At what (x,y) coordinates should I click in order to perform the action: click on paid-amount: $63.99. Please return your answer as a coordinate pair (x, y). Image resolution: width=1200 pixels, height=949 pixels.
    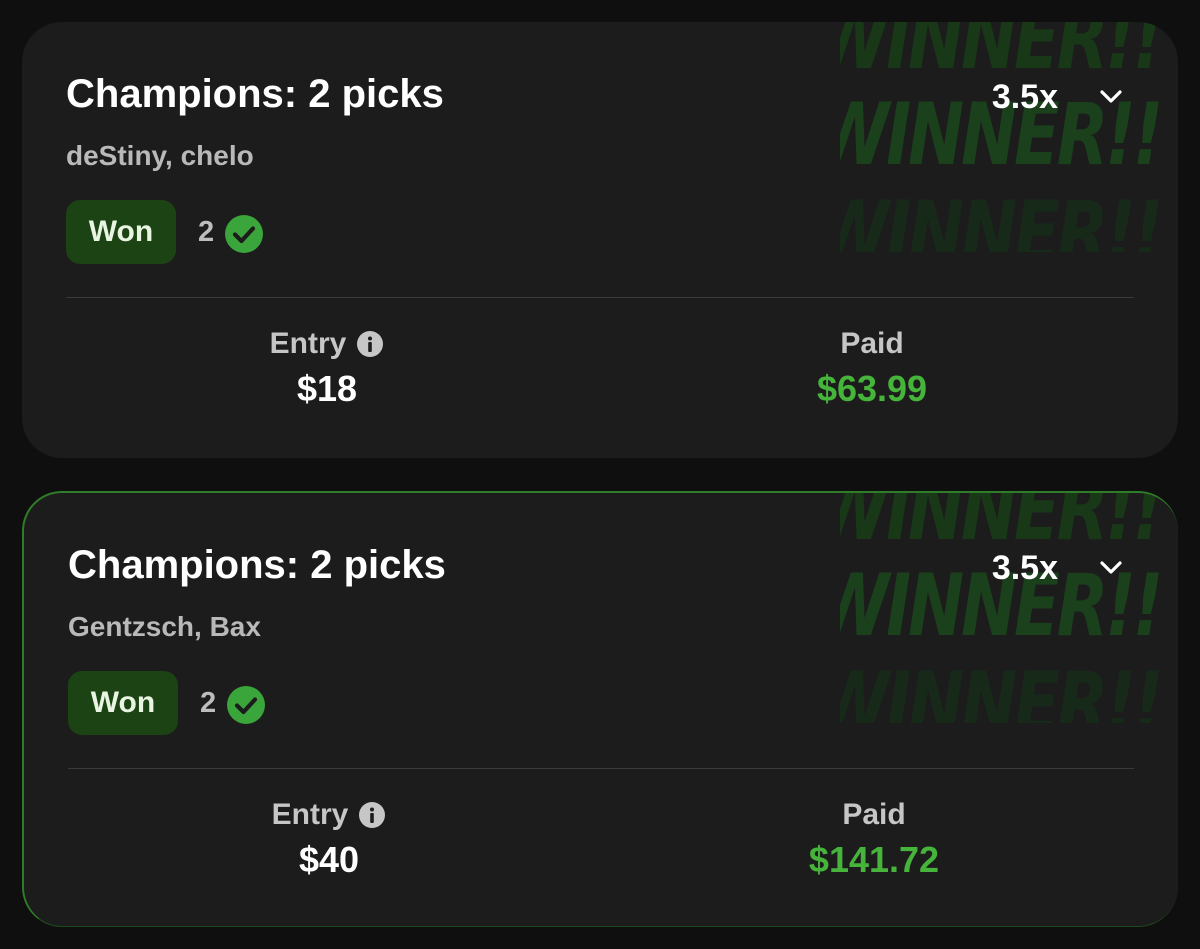
    Looking at the image, I should click on (872, 388).